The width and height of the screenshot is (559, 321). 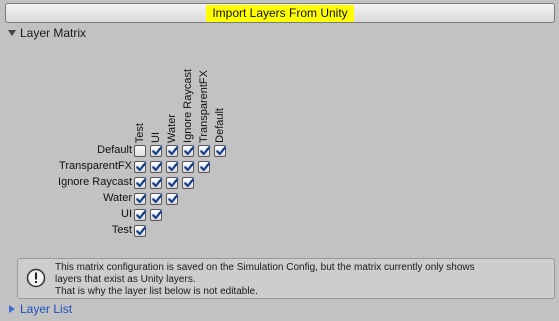 I want to click on import-layers-button: Import Layers From Unity, so click(x=280, y=13).